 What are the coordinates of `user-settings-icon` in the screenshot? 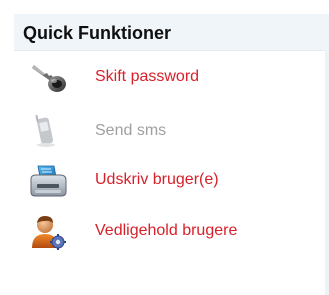 It's located at (48, 232).